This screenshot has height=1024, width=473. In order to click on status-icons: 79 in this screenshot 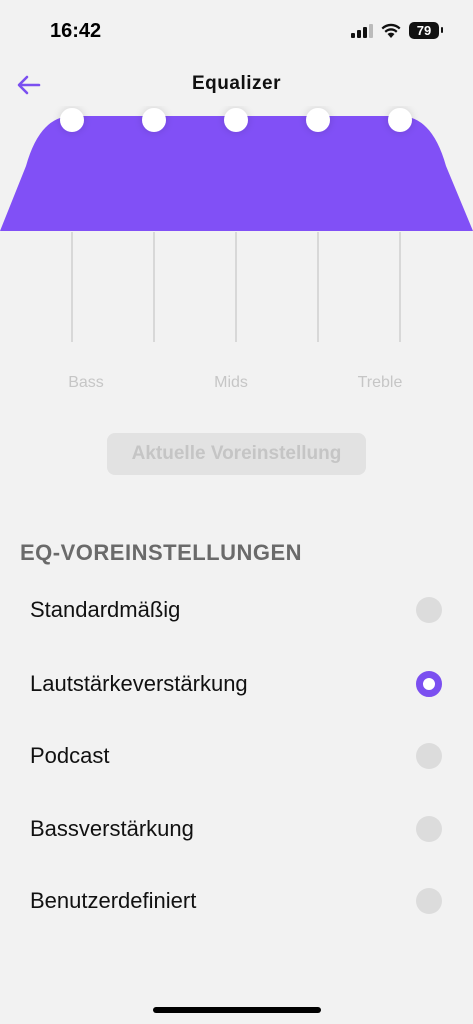, I will do `click(397, 30)`.